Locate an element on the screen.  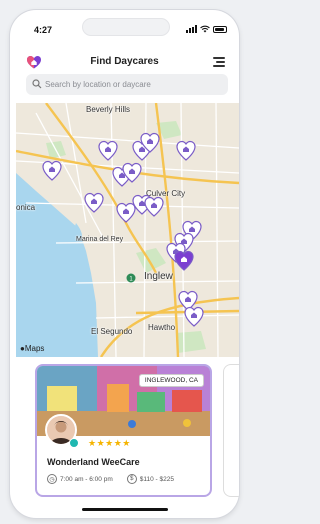
search-bar is located at coordinates (127, 84).